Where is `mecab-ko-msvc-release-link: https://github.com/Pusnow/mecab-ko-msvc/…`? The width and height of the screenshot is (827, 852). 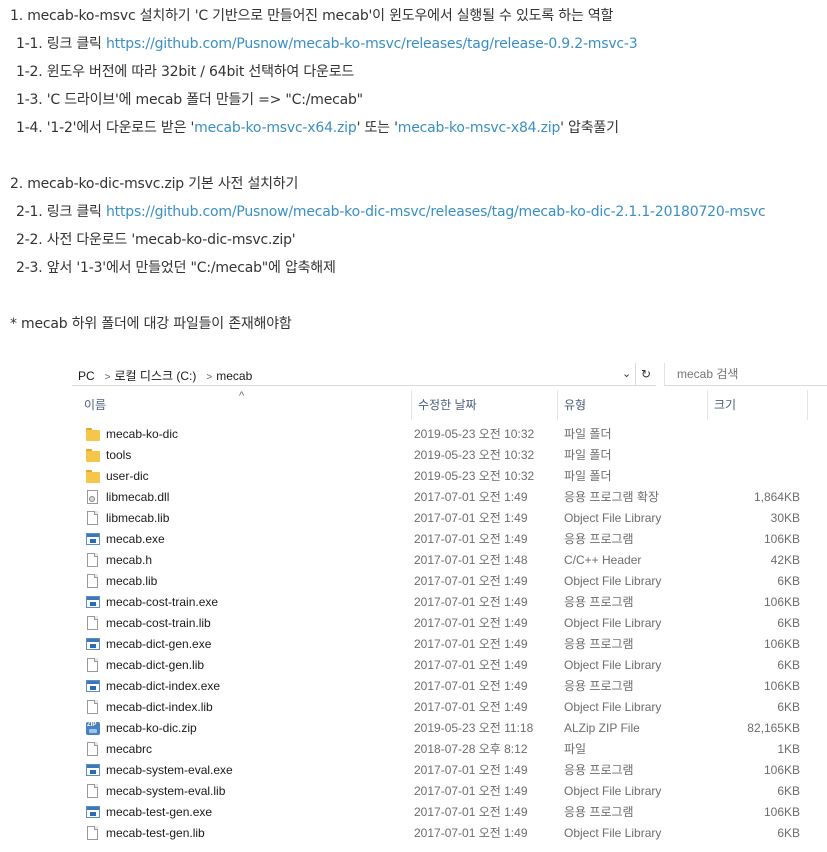
mecab-ko-msvc-release-link: https://github.com/Pusnow/mecab-ko-msvc/… is located at coordinates (372, 44).